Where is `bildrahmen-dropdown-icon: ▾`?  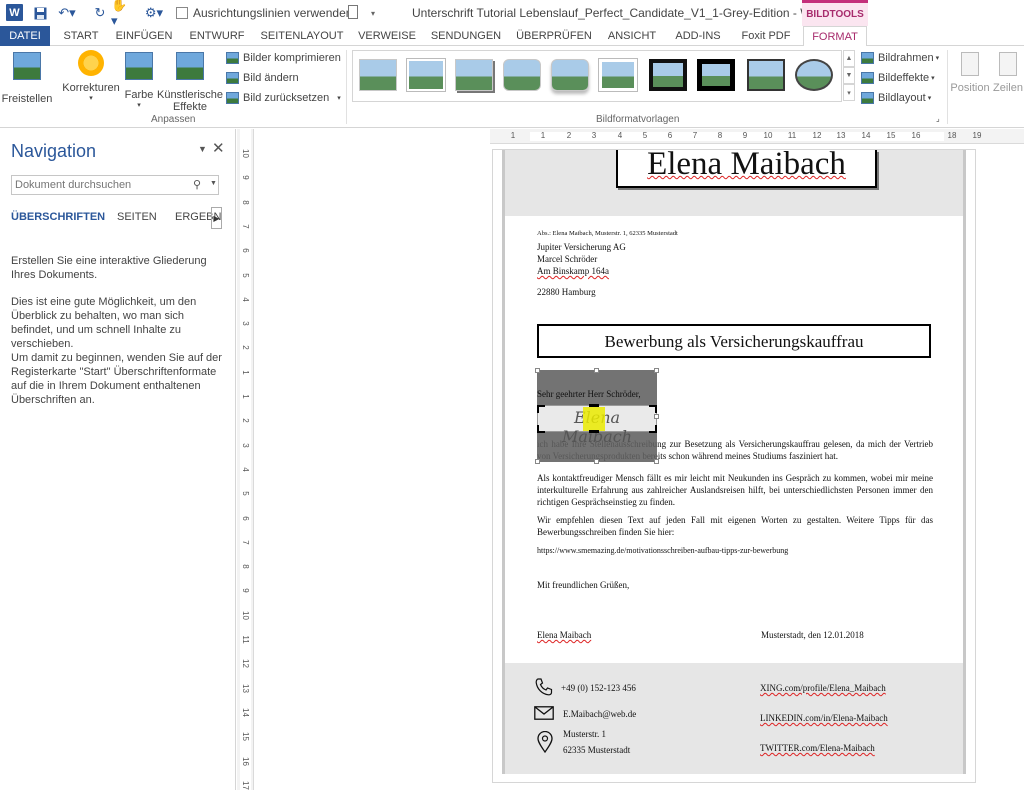 bildrahmen-dropdown-icon: ▾ is located at coordinates (937, 58).